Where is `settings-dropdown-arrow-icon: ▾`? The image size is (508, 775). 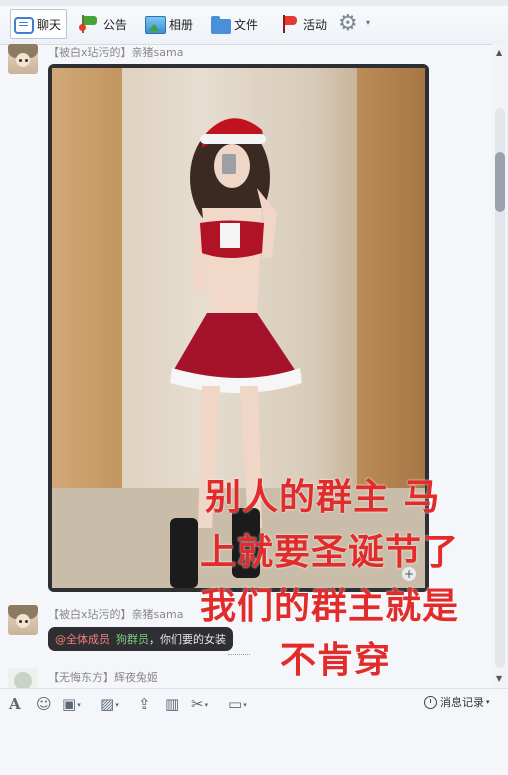 settings-dropdown-arrow-icon: ▾ is located at coordinates (368, 22).